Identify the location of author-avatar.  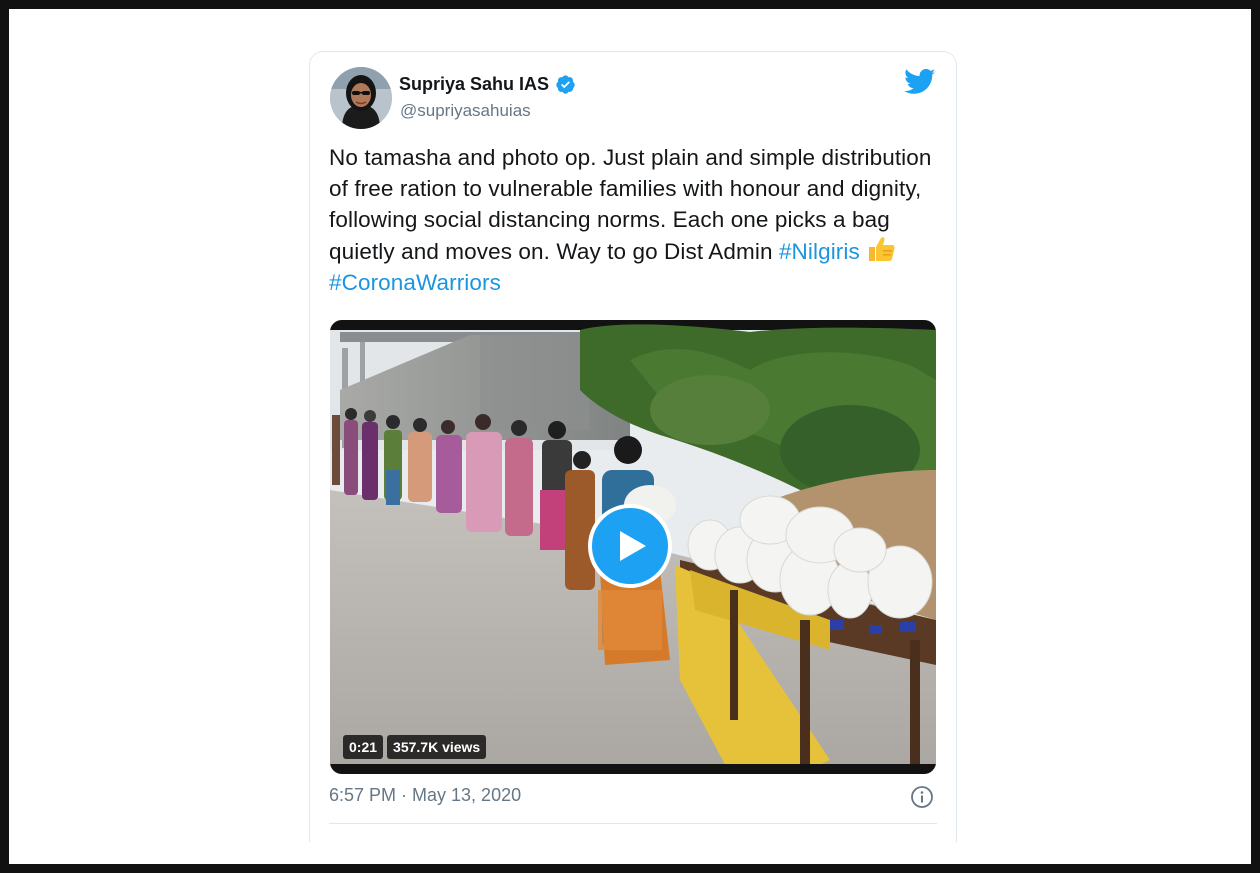
(361, 98).